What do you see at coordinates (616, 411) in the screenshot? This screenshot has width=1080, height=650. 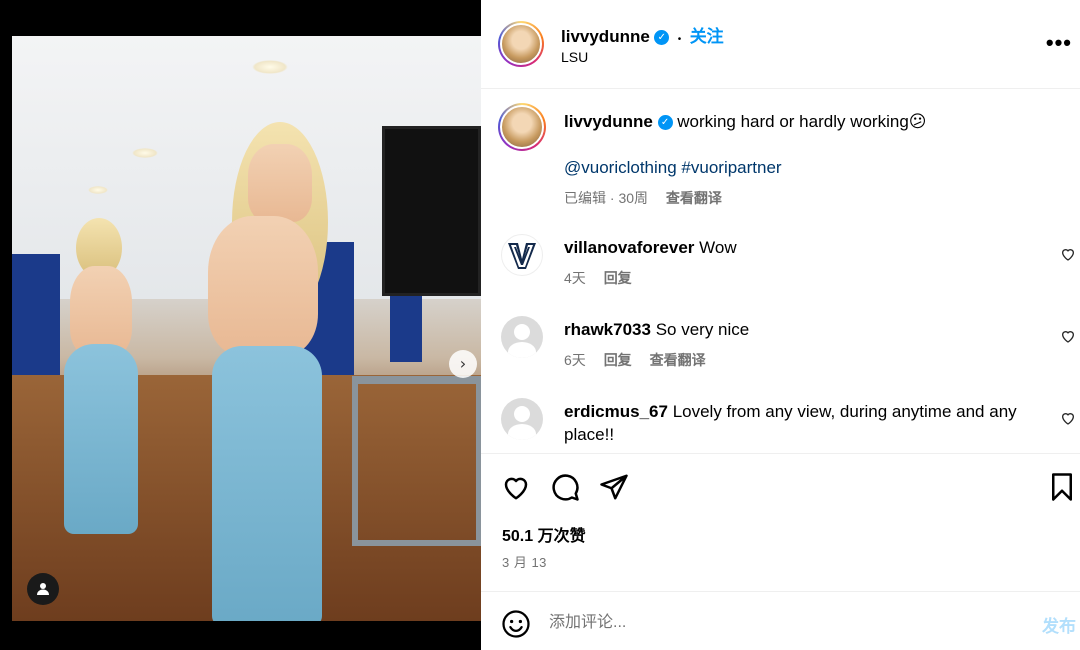 I see `commenter-username: erdicmus_67` at bounding box center [616, 411].